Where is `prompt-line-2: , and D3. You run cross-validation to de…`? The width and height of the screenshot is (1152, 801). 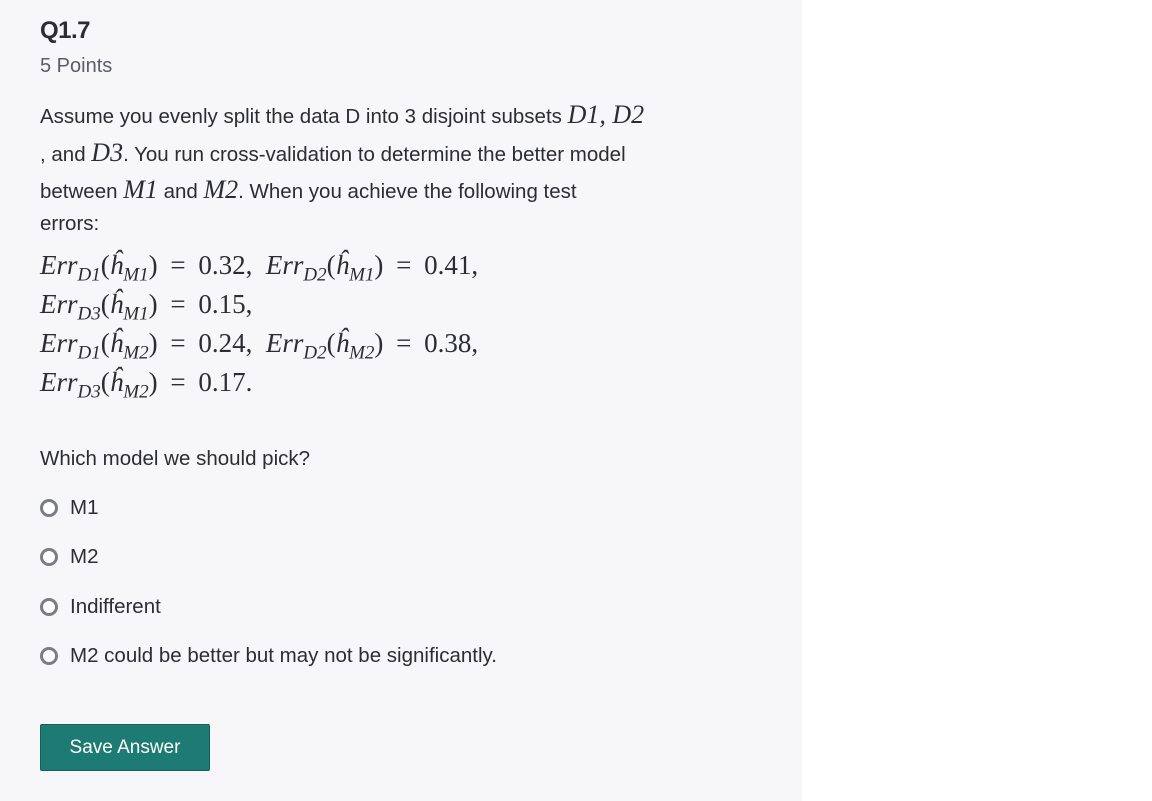 prompt-line-2: , and D3. You run cross-validation to de… is located at coordinates (333, 153).